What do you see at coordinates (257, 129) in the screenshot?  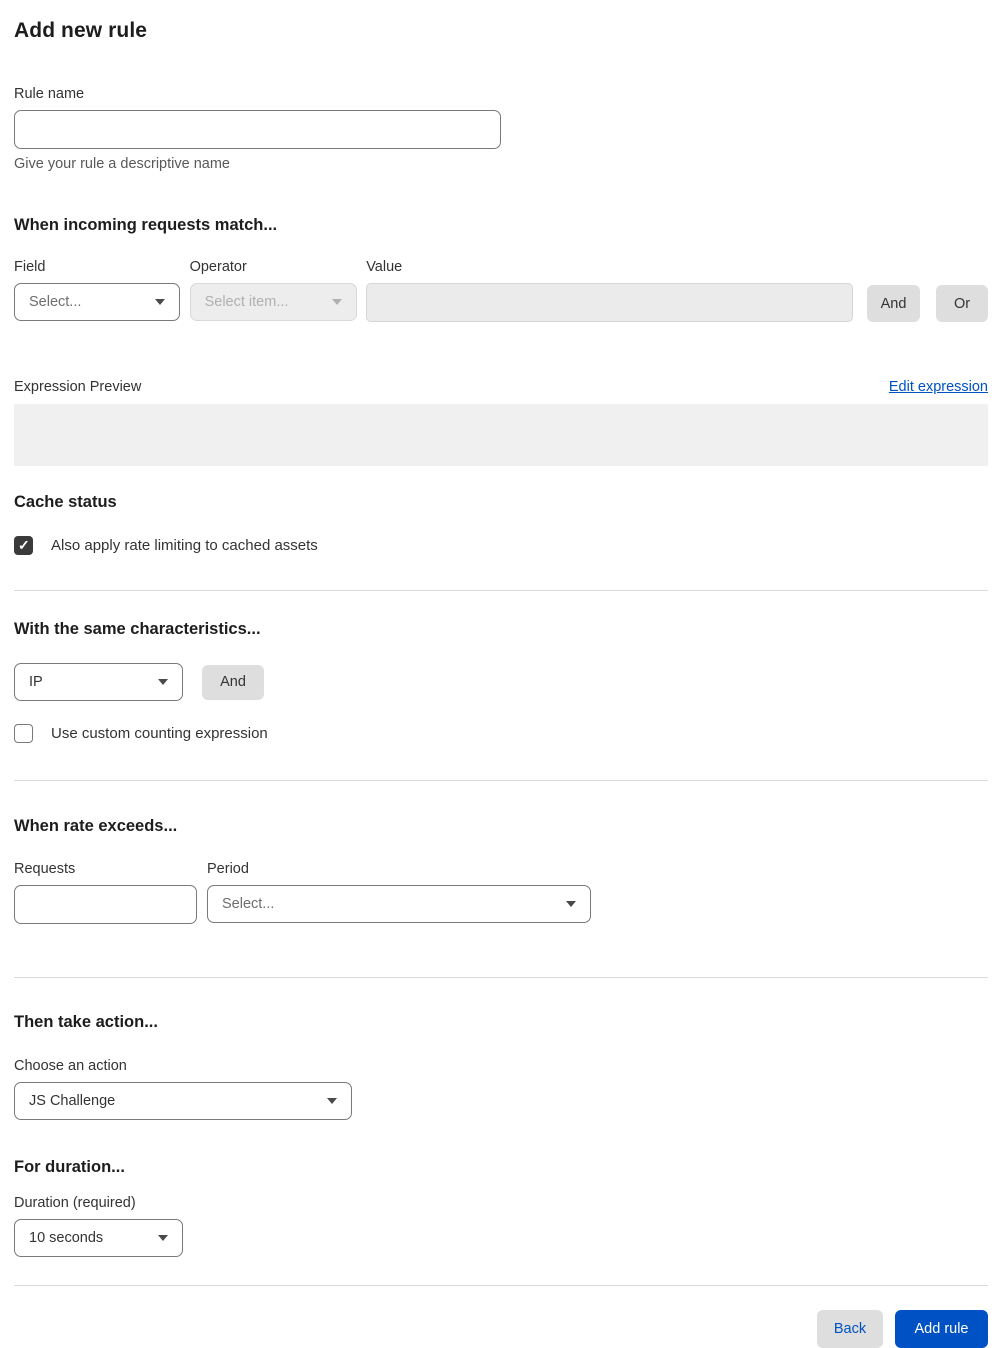 I see `rule-name-input` at bounding box center [257, 129].